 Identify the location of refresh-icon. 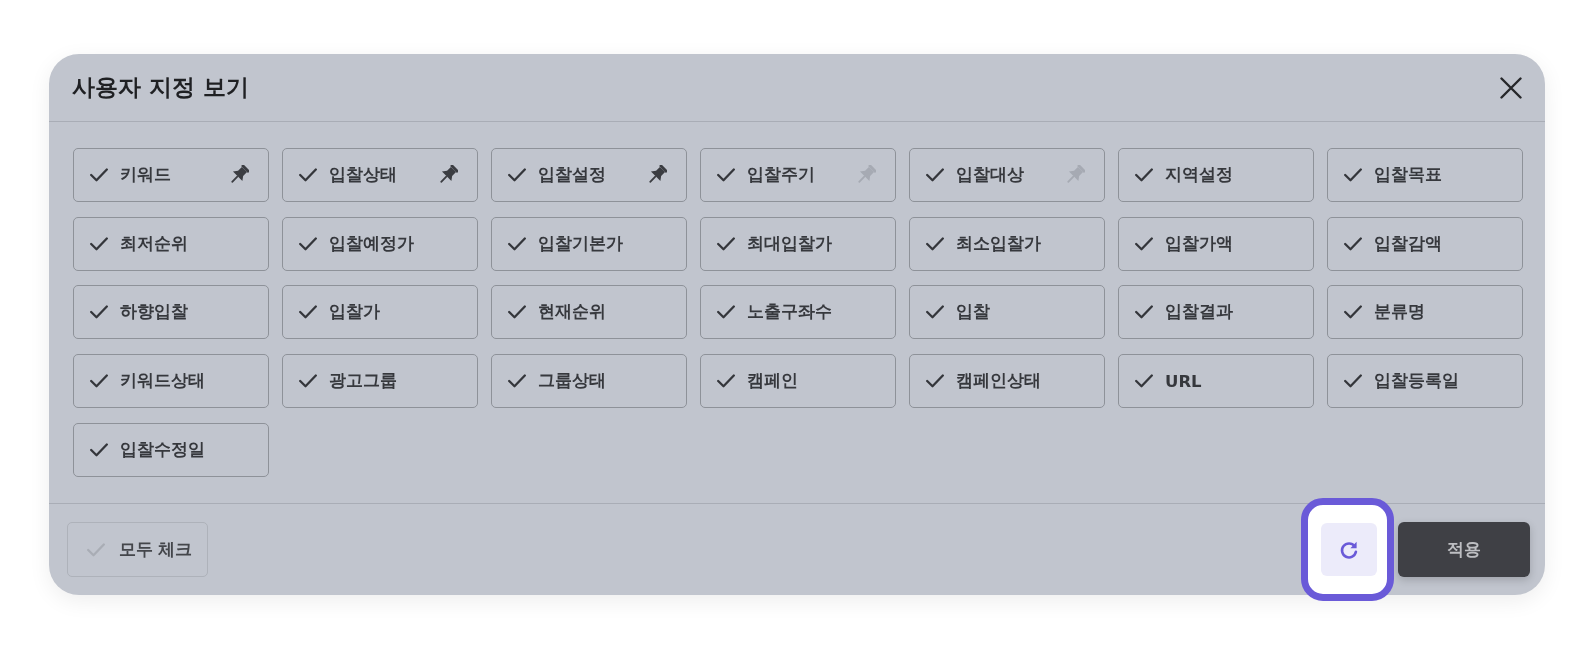
(1349, 549).